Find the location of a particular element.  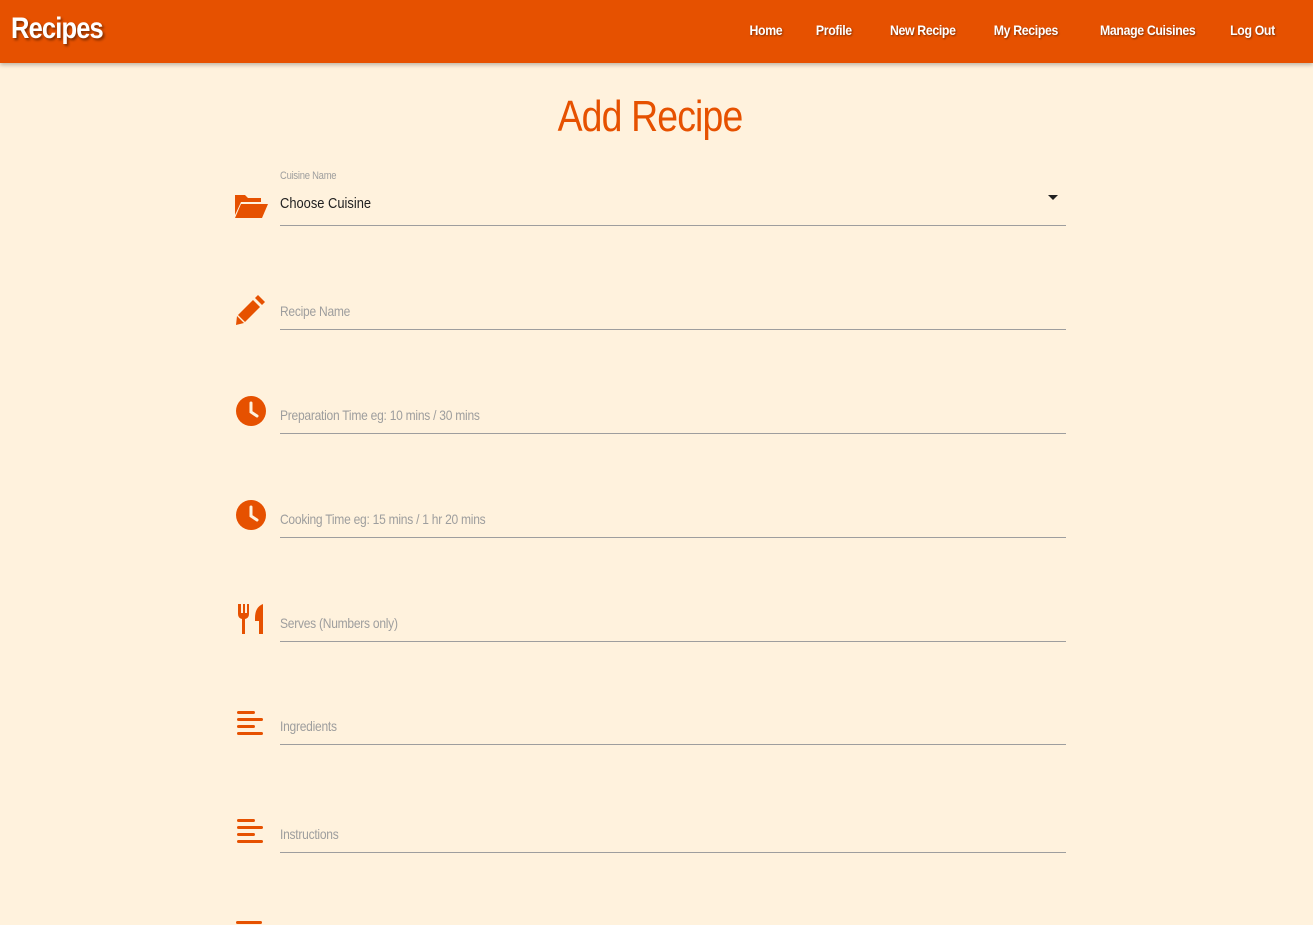

serves-field: Serves (Numbers only) is located at coordinates (649, 617).